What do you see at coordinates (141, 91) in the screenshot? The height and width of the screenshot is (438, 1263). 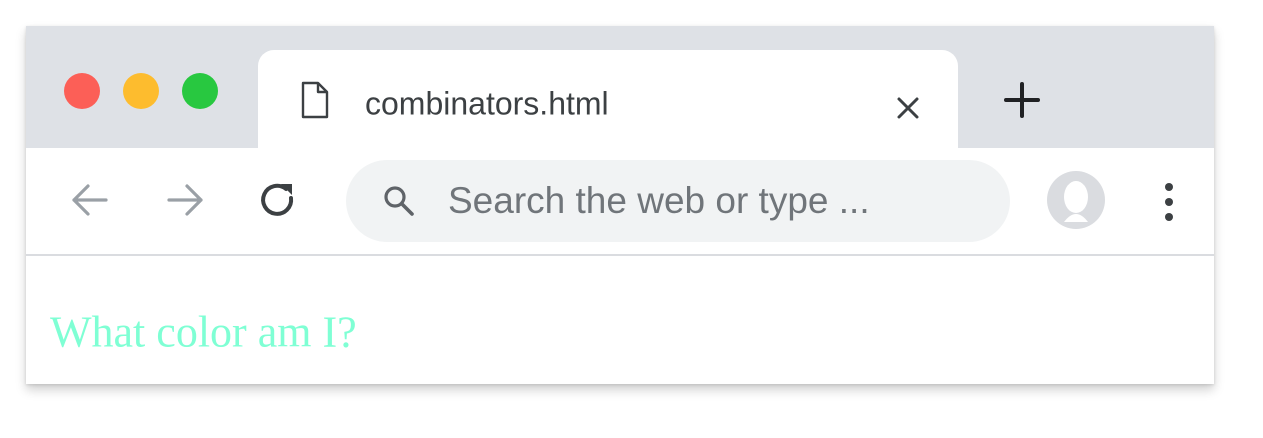 I see `window-minimize-button` at bounding box center [141, 91].